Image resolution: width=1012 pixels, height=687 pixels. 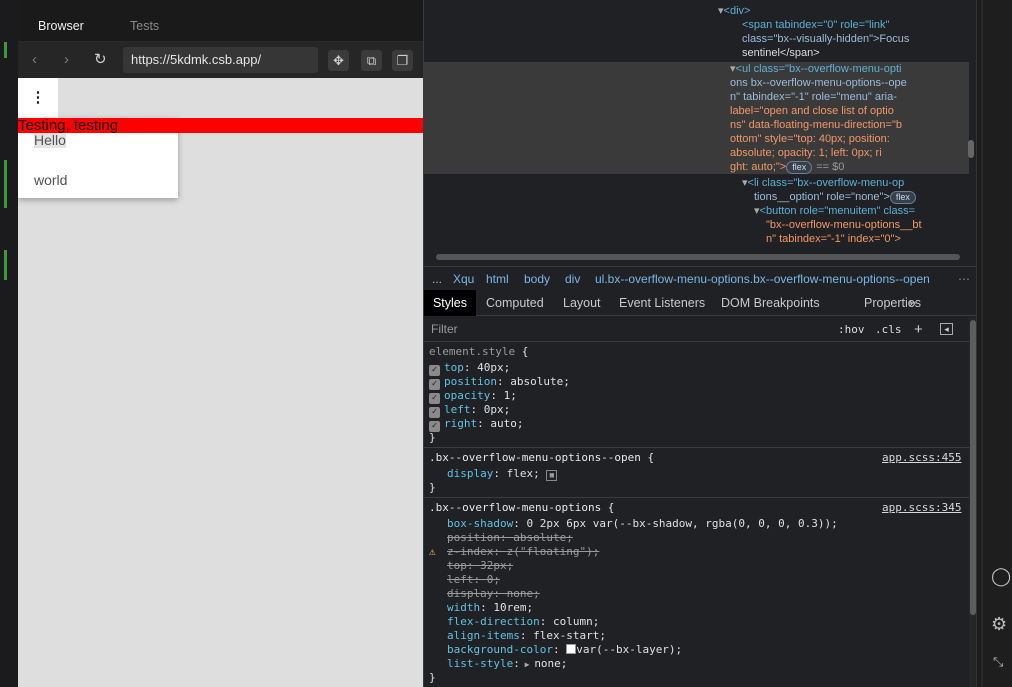 What do you see at coordinates (572, 279) in the screenshot?
I see `breadcrumb-item: div` at bounding box center [572, 279].